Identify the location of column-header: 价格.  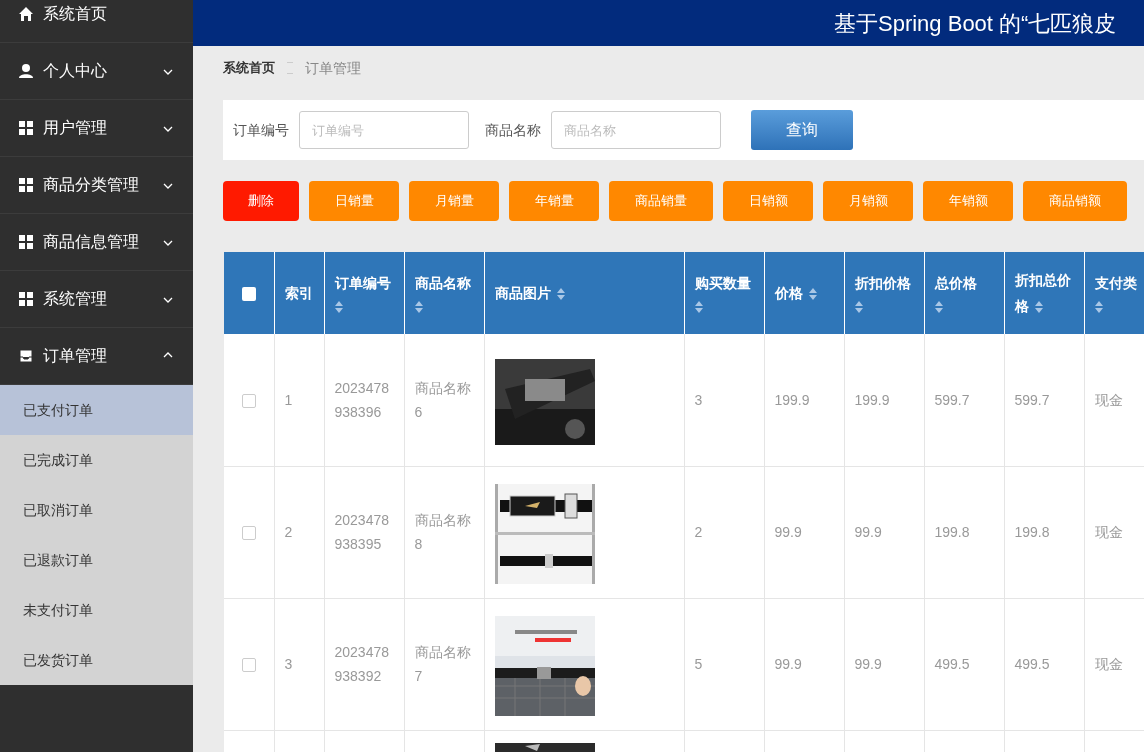
(804, 293).